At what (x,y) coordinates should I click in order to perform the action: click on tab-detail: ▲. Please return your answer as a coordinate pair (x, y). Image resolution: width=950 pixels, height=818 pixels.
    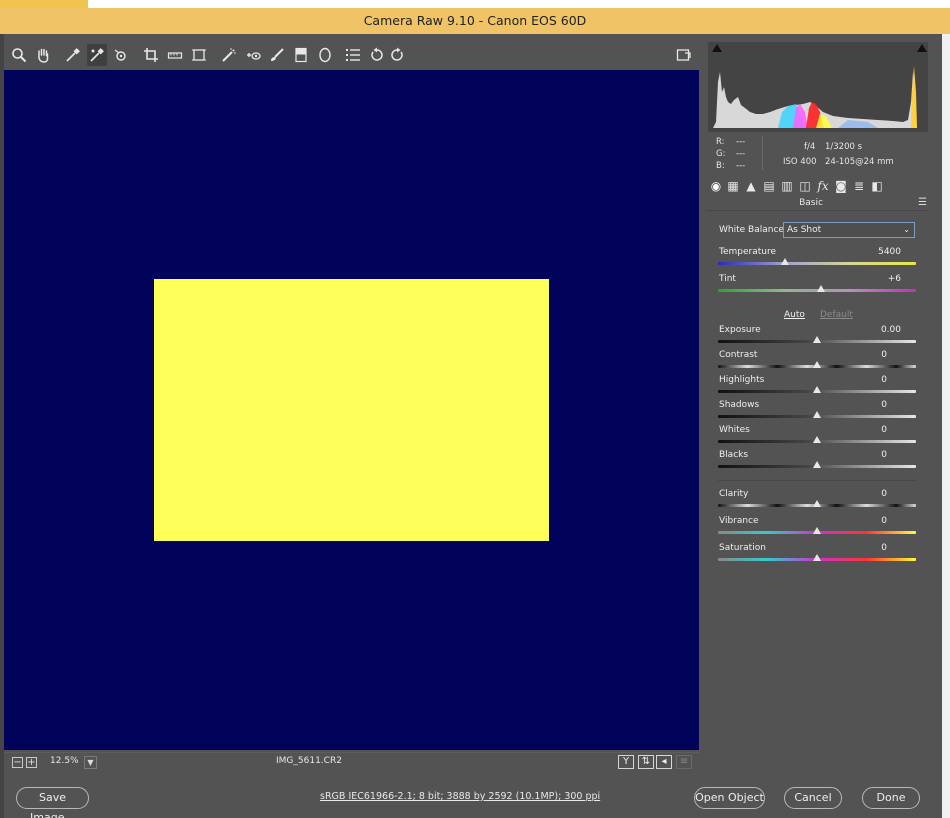
    Looking at the image, I should click on (751, 186).